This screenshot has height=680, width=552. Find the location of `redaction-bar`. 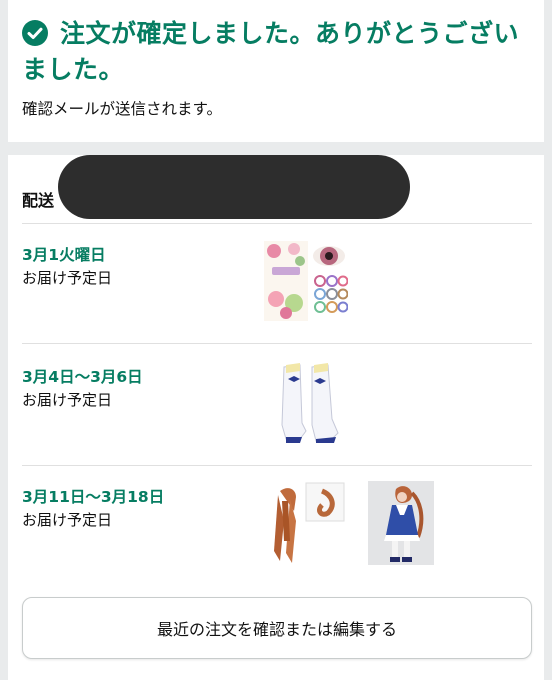

redaction-bar is located at coordinates (234, 187).